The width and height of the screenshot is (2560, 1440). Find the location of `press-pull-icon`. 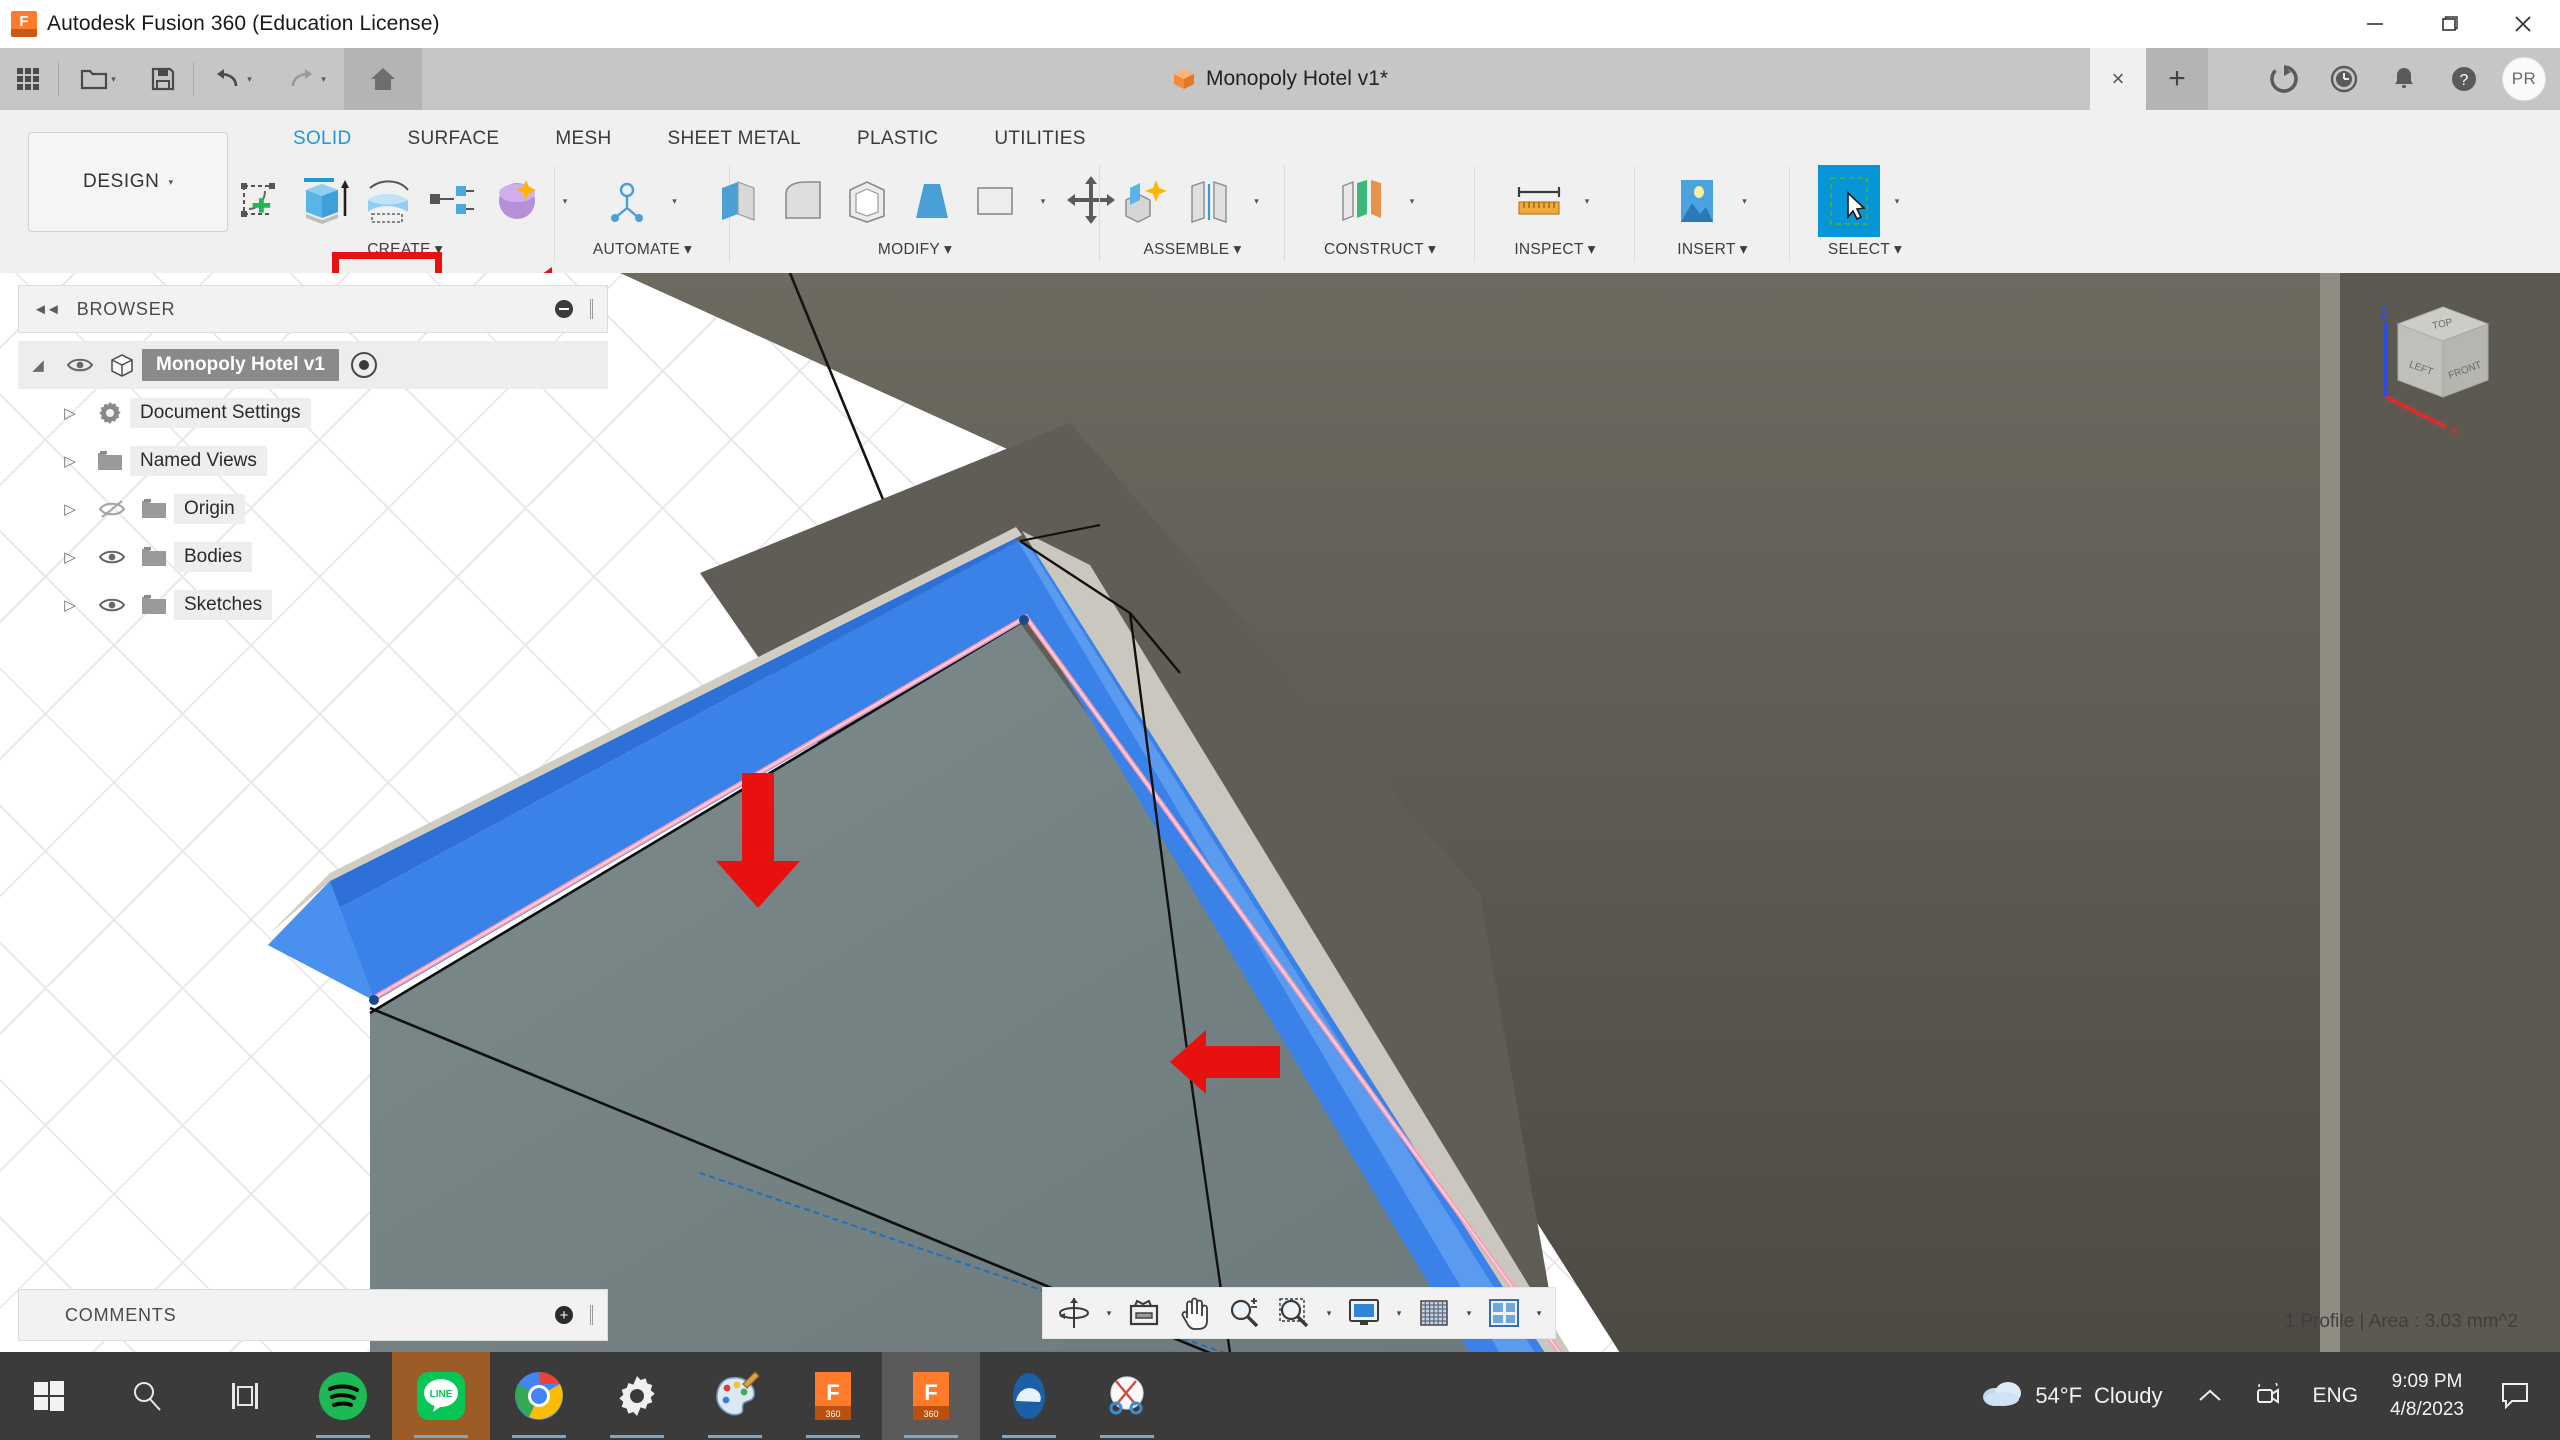

press-pull-icon is located at coordinates (739, 201).